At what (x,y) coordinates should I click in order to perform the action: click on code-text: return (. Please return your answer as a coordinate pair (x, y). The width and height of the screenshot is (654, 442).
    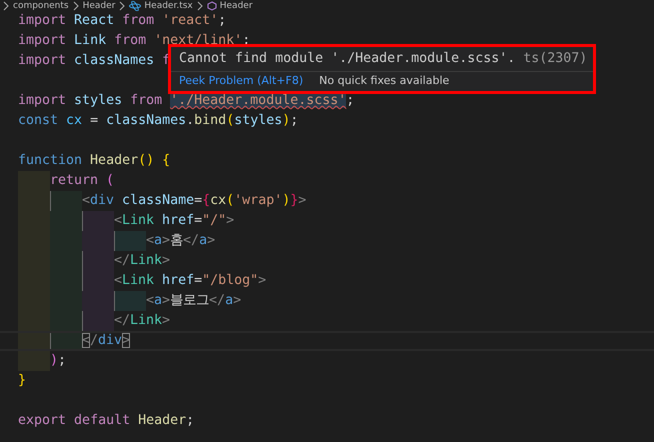
    Looking at the image, I should click on (82, 181).